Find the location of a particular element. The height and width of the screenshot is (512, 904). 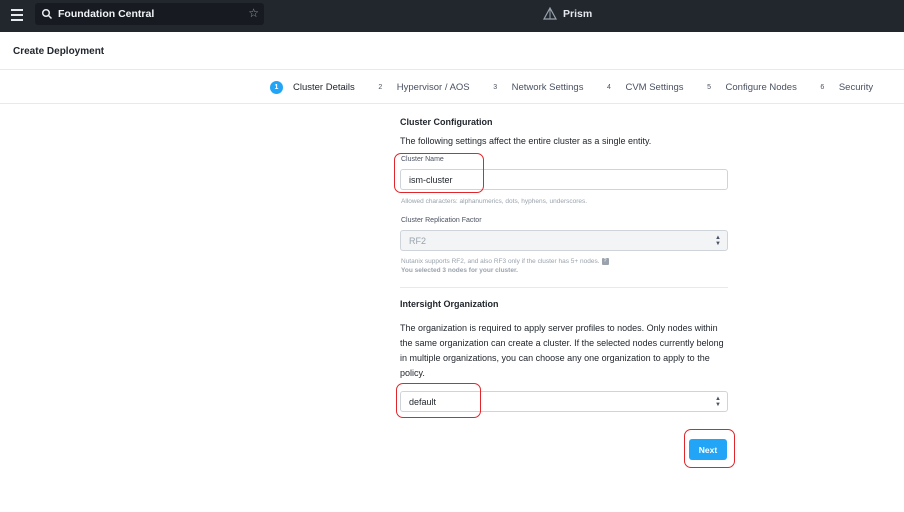

search-input: Foundation Central is located at coordinates (106, 14).